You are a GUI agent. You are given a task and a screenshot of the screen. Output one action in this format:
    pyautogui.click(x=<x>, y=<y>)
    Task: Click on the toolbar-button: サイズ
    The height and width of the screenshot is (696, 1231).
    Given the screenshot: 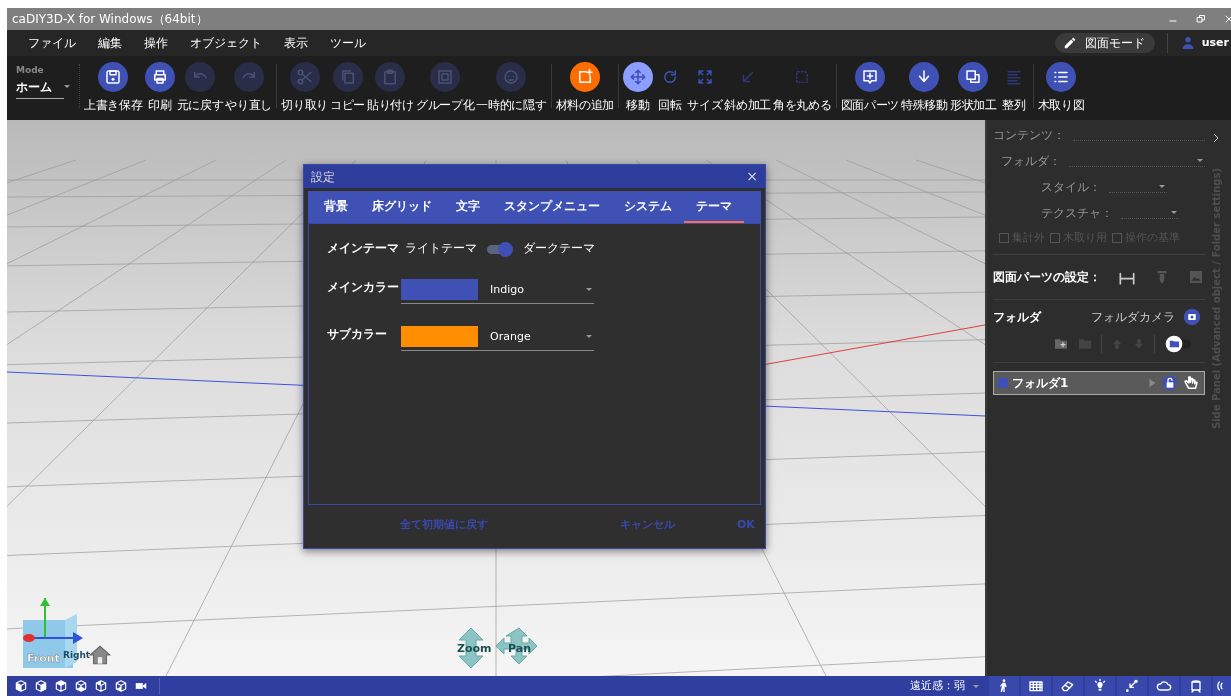 What is the action you would take?
    pyautogui.click(x=705, y=88)
    